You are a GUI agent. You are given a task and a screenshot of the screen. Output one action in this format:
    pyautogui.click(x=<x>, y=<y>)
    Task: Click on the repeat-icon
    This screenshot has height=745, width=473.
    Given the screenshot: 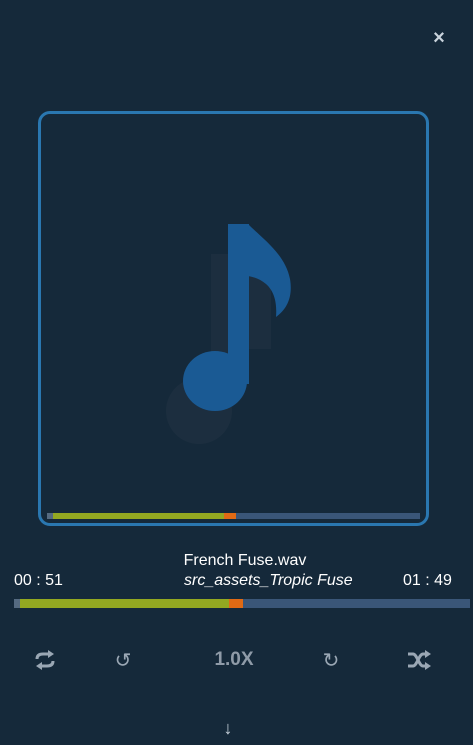 What is the action you would take?
    pyautogui.click(x=45, y=660)
    